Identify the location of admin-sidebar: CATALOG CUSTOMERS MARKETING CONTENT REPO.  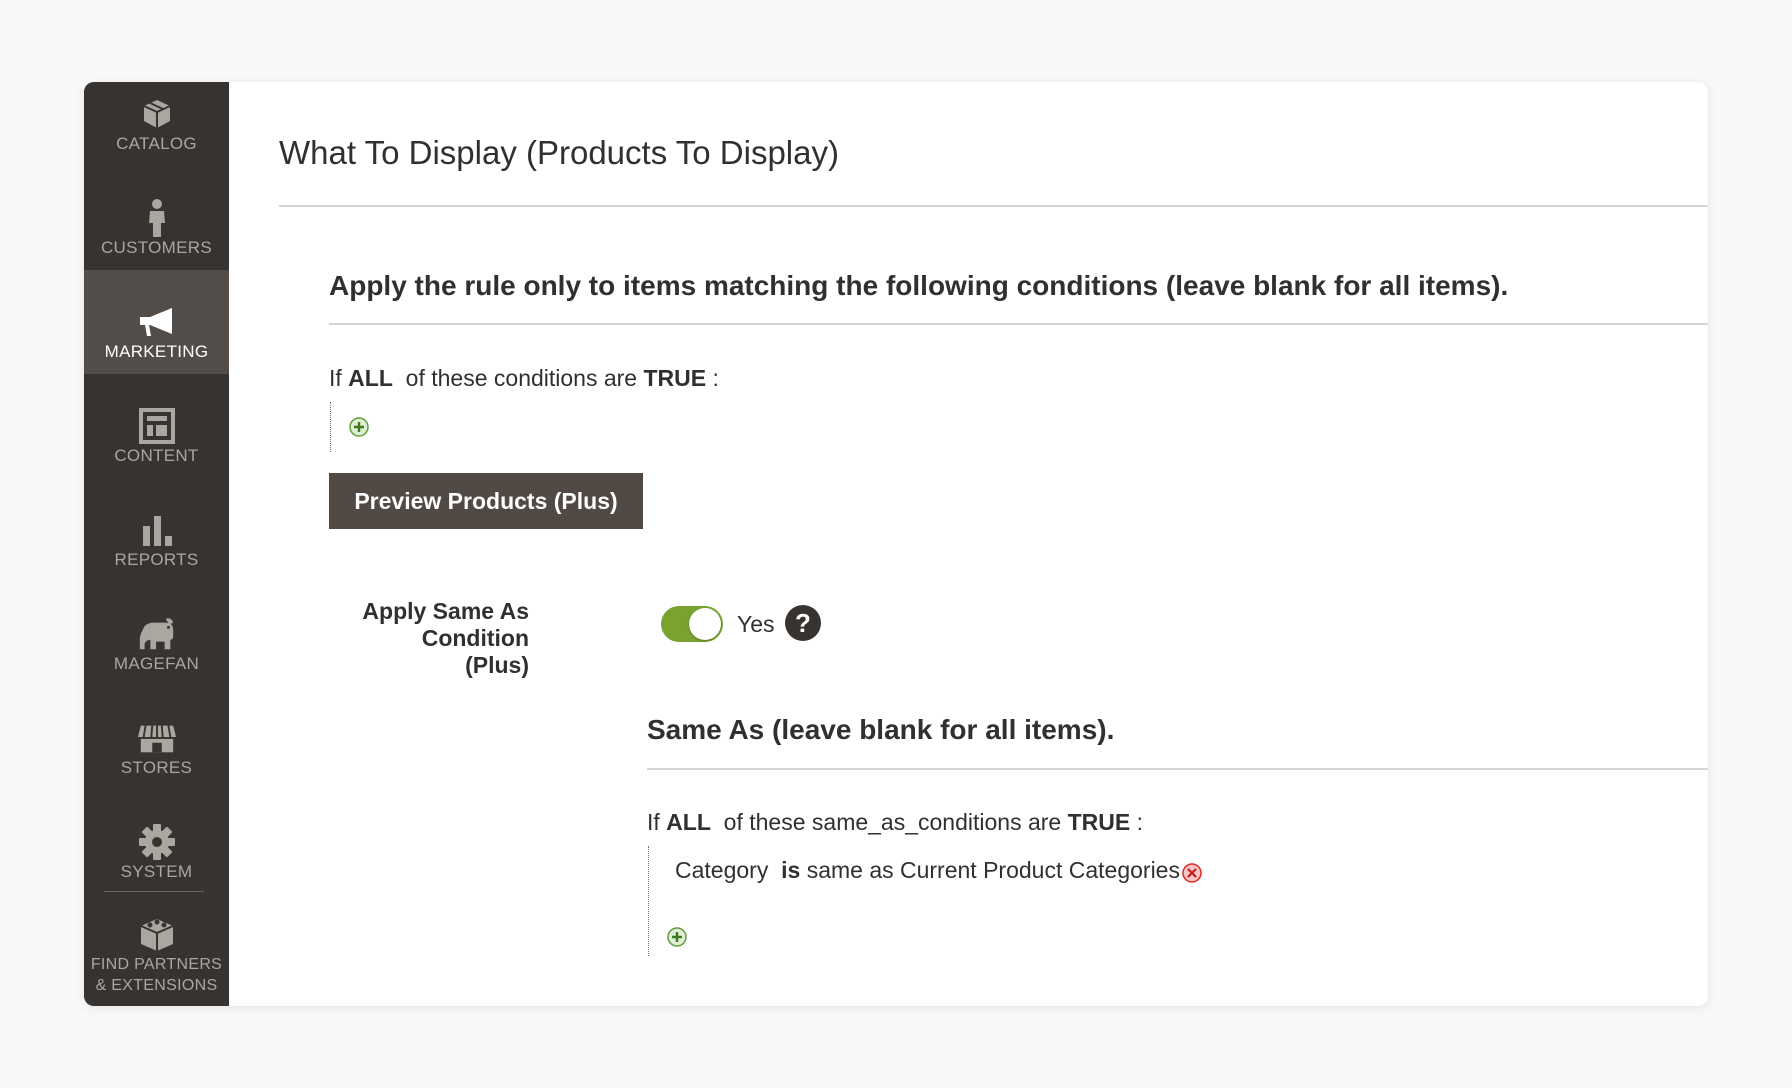
(156, 544).